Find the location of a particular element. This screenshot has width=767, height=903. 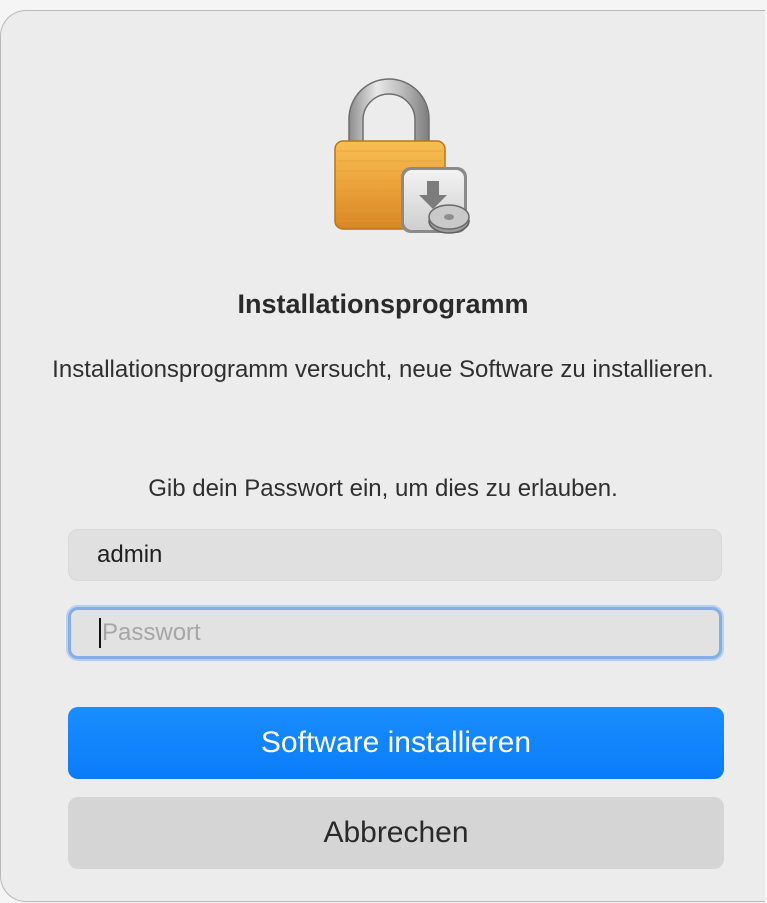

cancel-label: Abbrechen is located at coordinates (396, 832).